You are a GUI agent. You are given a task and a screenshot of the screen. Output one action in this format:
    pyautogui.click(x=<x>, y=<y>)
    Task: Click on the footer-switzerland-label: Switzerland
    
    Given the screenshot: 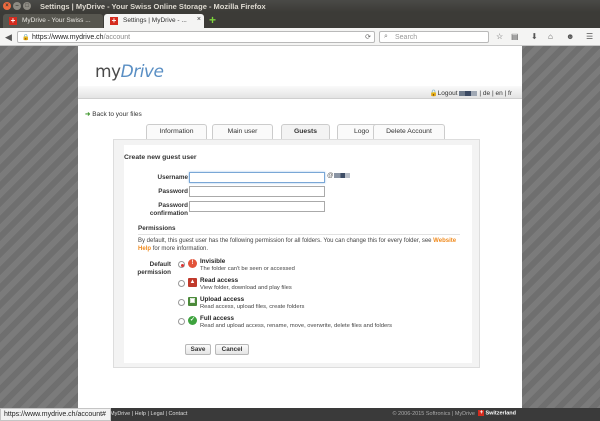 What is the action you would take?
    pyautogui.click(x=500, y=413)
    